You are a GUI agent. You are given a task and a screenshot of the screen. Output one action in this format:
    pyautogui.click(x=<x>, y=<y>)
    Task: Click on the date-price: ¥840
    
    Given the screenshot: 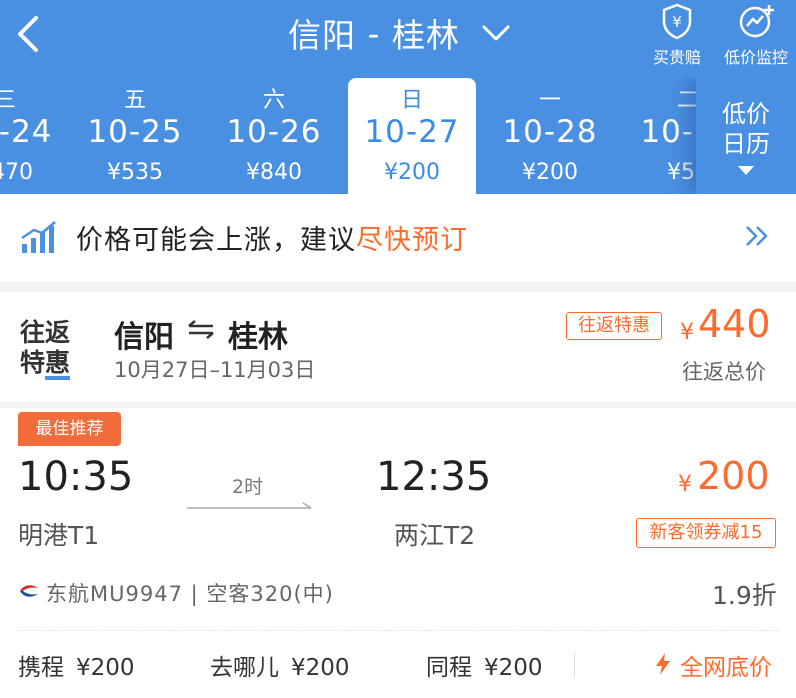 What is the action you would take?
    pyautogui.click(x=274, y=172)
    